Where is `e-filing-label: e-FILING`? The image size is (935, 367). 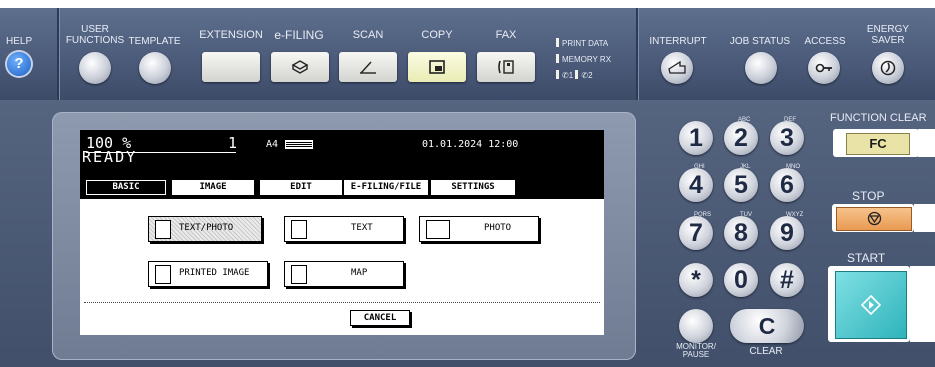 e-filing-label: e-FILING is located at coordinates (299, 35).